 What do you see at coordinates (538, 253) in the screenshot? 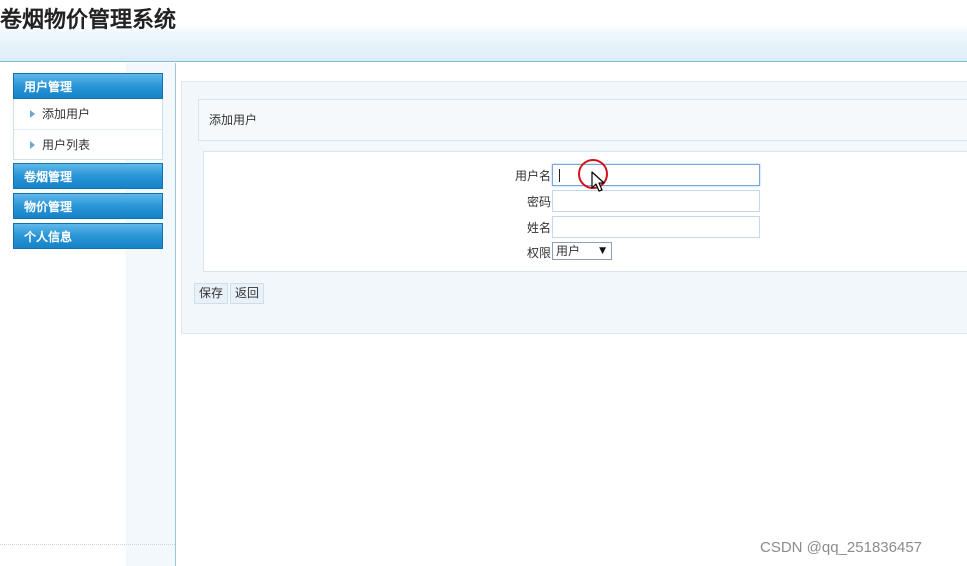
I see `role-label: 权限` at bounding box center [538, 253].